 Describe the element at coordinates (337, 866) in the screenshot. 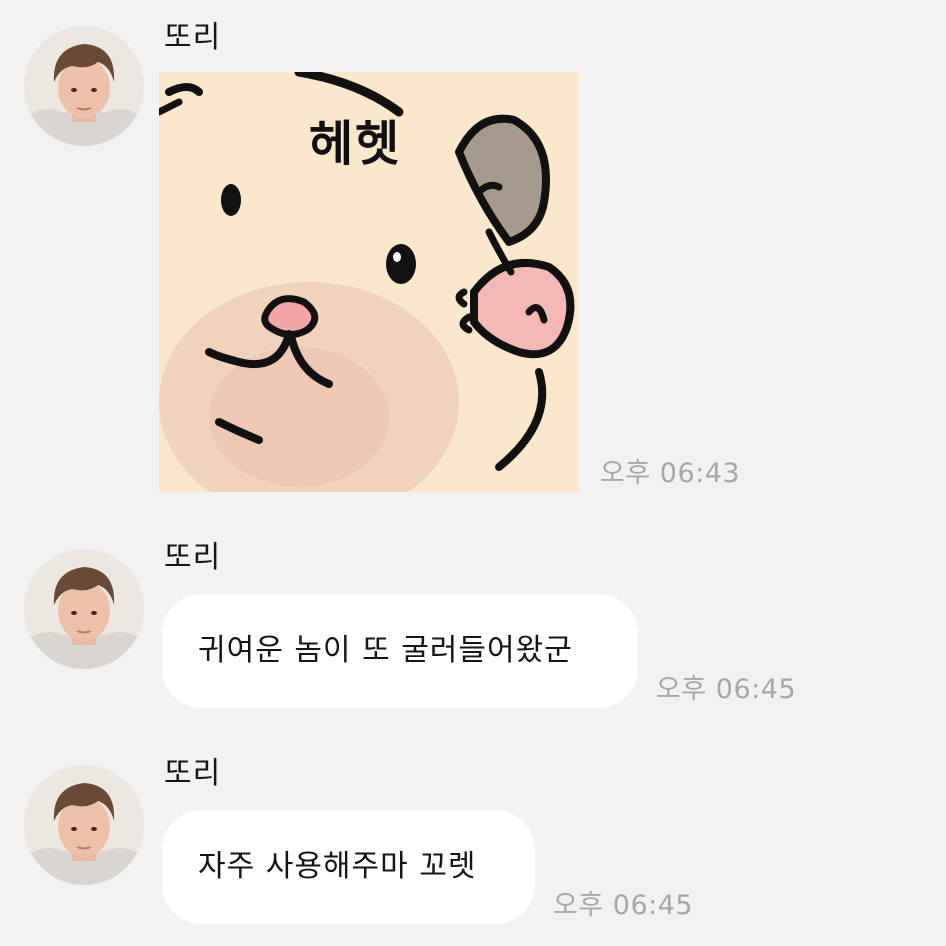

I see `message-text: 자주 사용해주마 꼬렛` at that location.